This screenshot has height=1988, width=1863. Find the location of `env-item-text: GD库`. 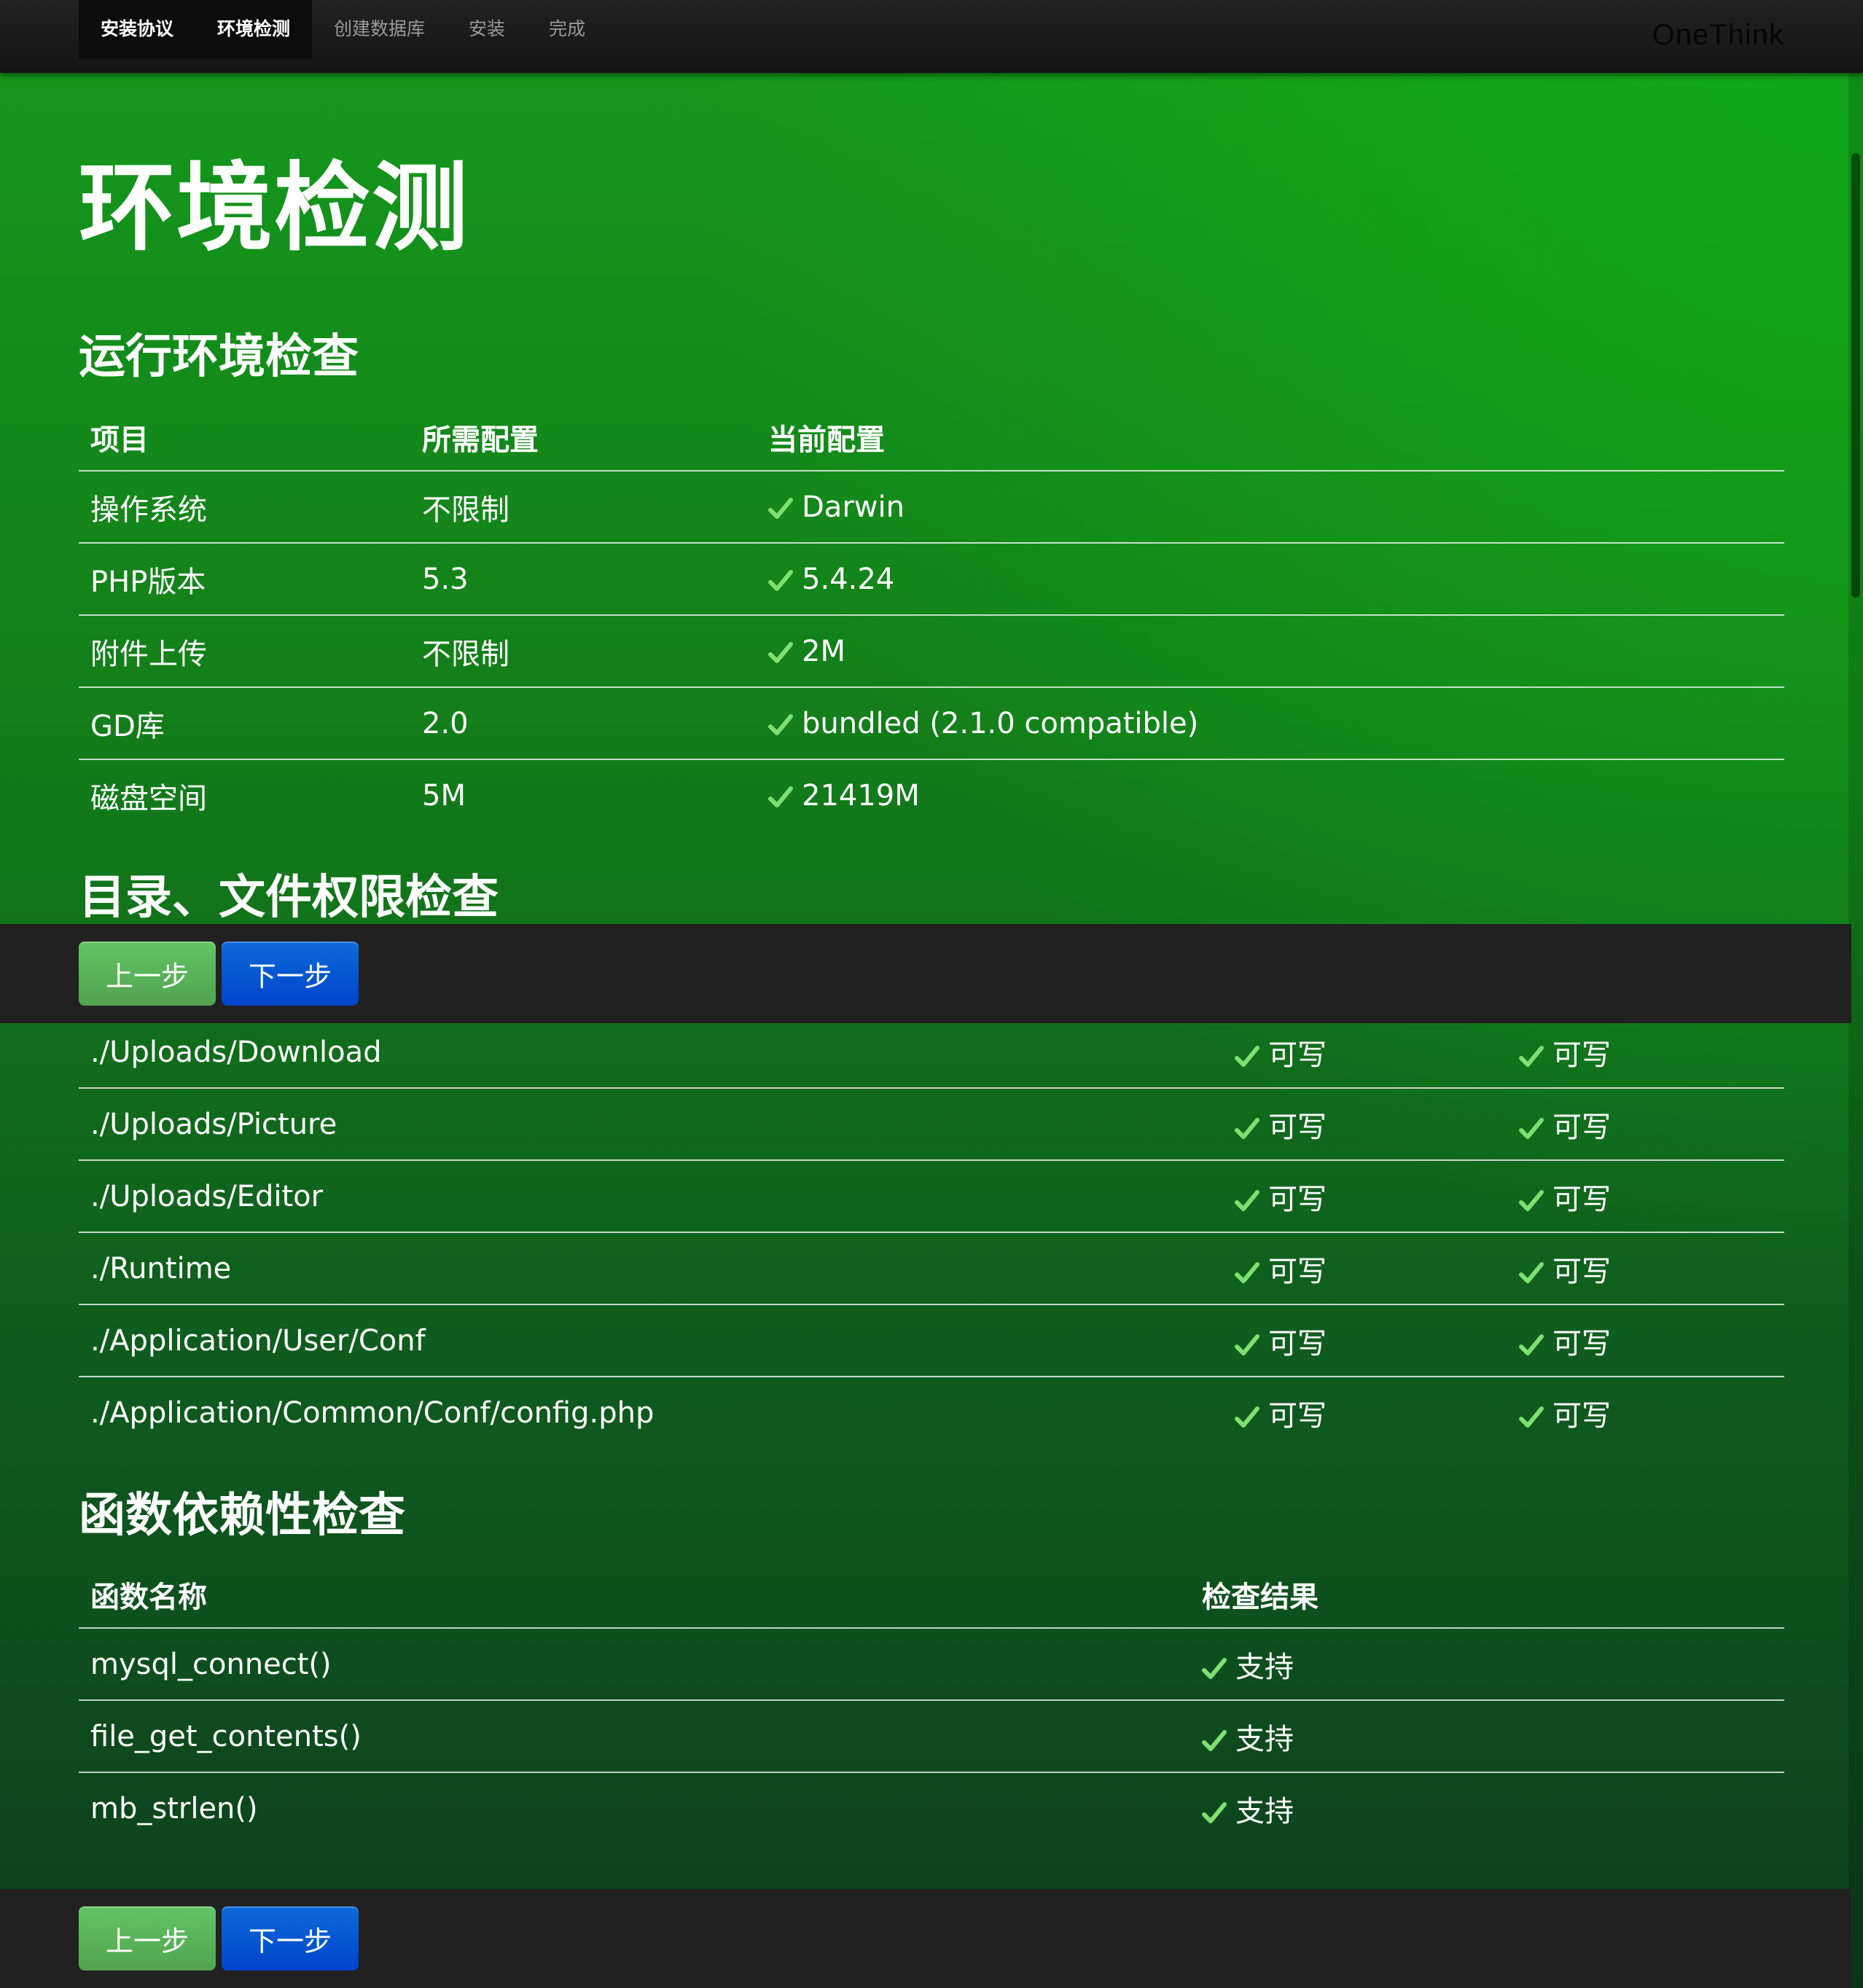

env-item-text: GD库 is located at coordinates (128, 726).